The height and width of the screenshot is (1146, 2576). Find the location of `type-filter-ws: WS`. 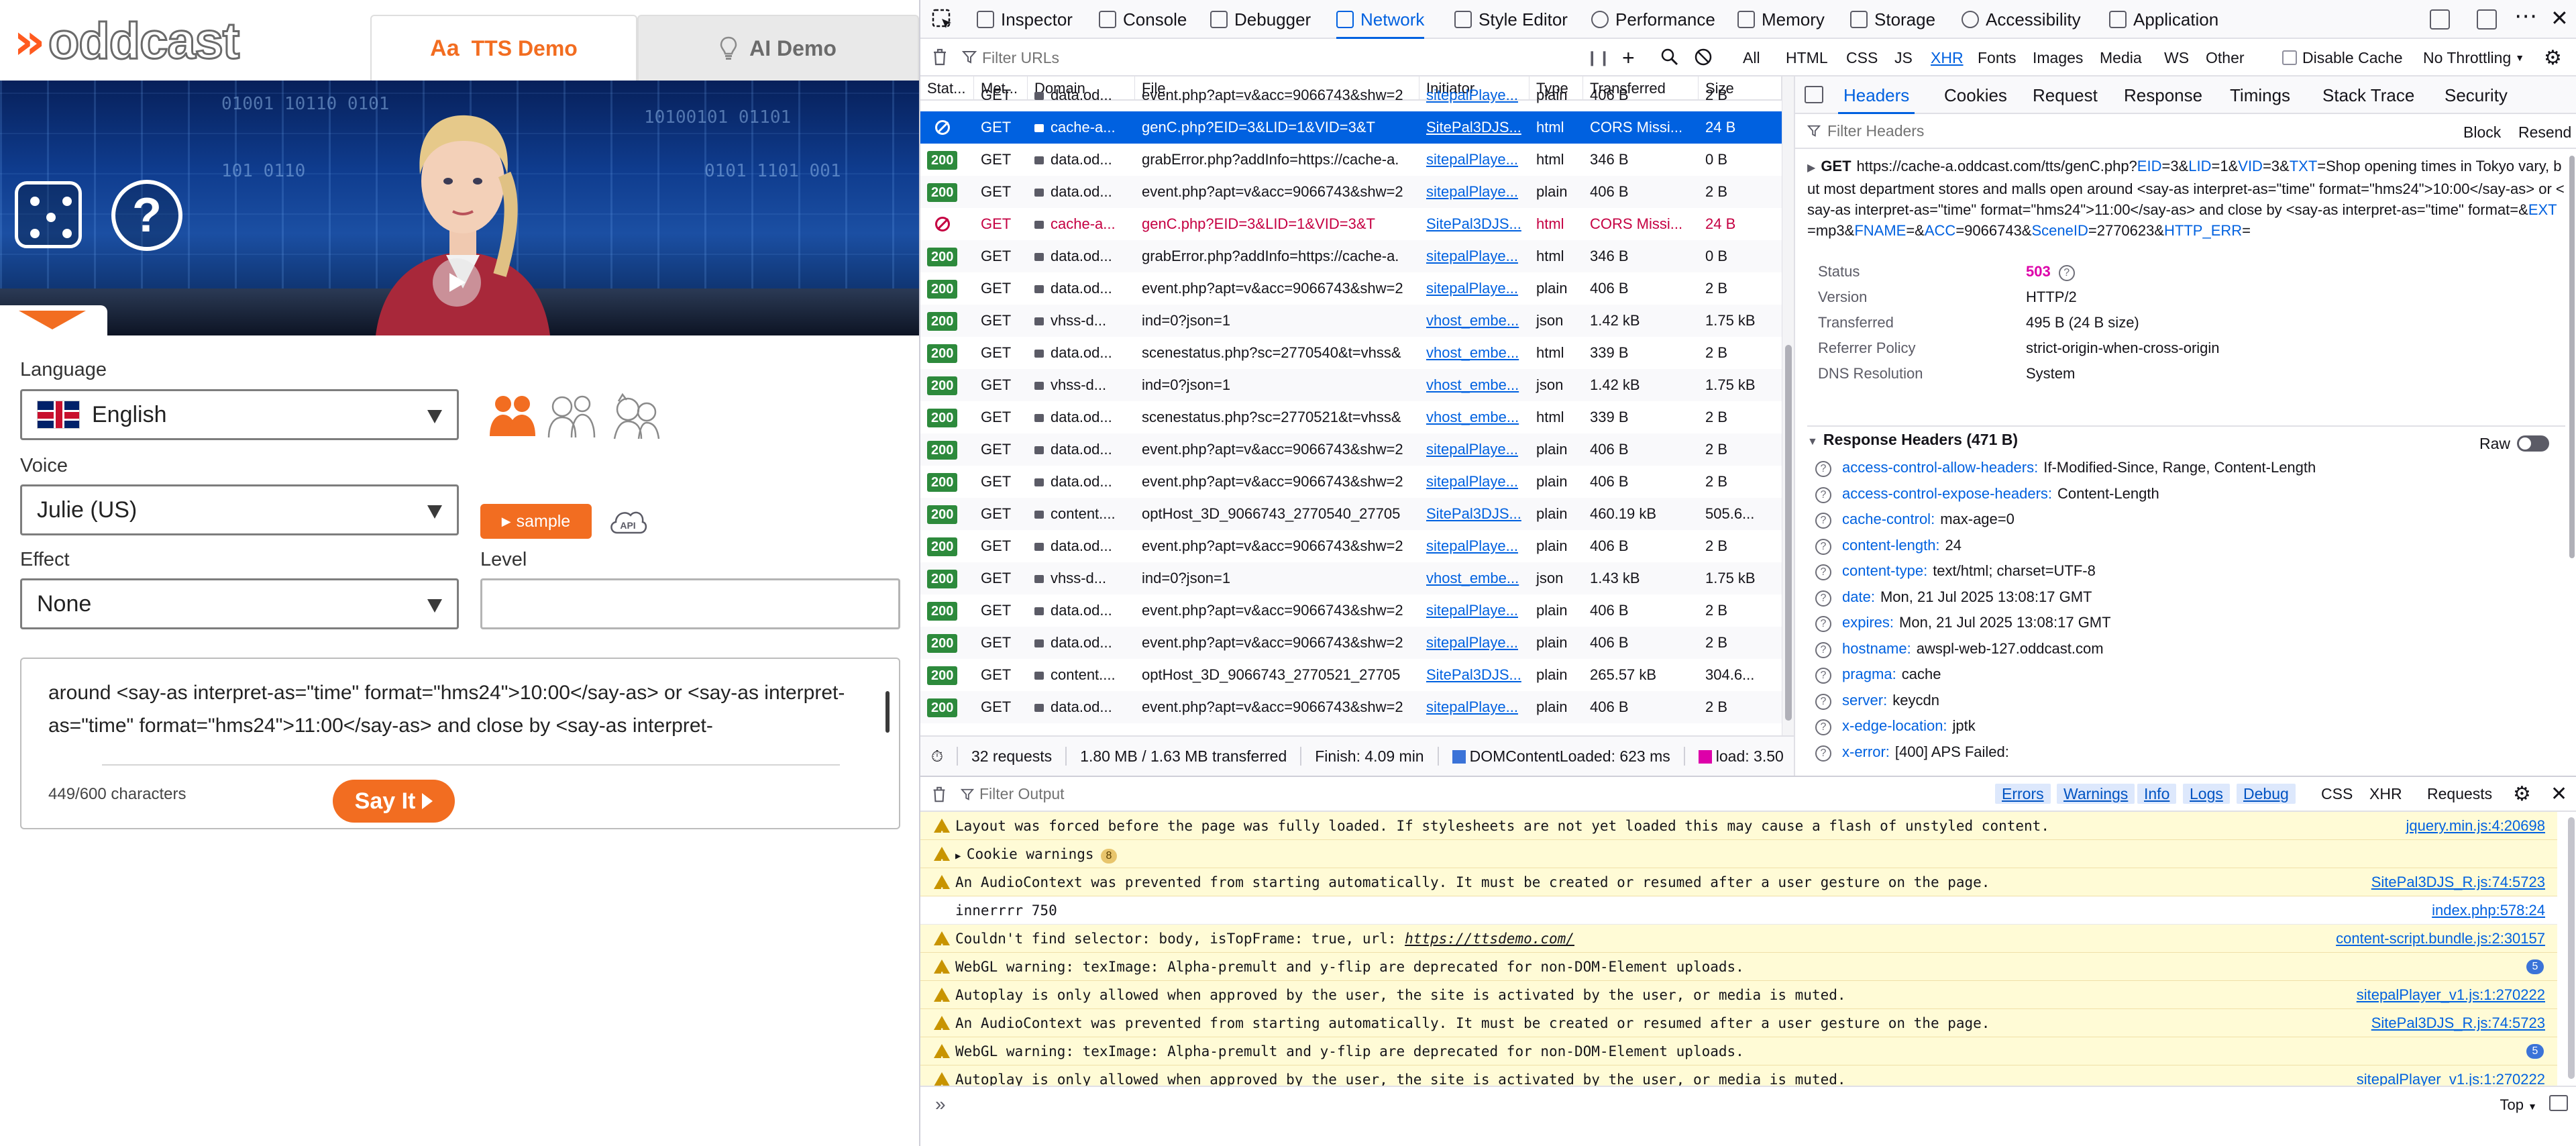

type-filter-ws: WS is located at coordinates (2176, 57).